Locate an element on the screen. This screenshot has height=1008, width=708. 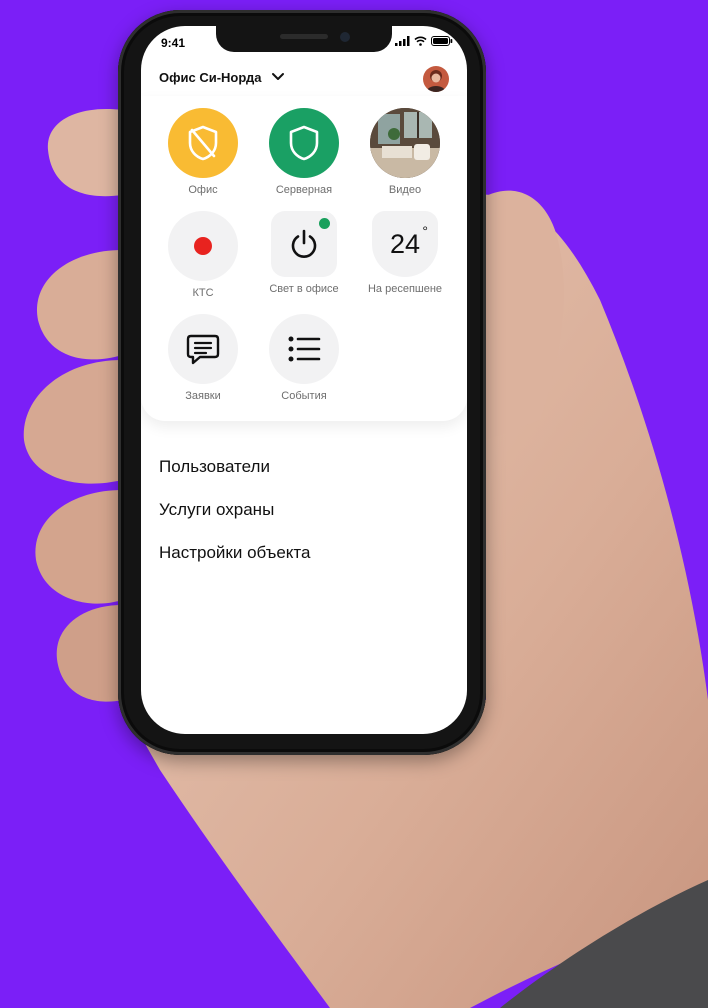
server-circle is located at coordinates (304, 143).